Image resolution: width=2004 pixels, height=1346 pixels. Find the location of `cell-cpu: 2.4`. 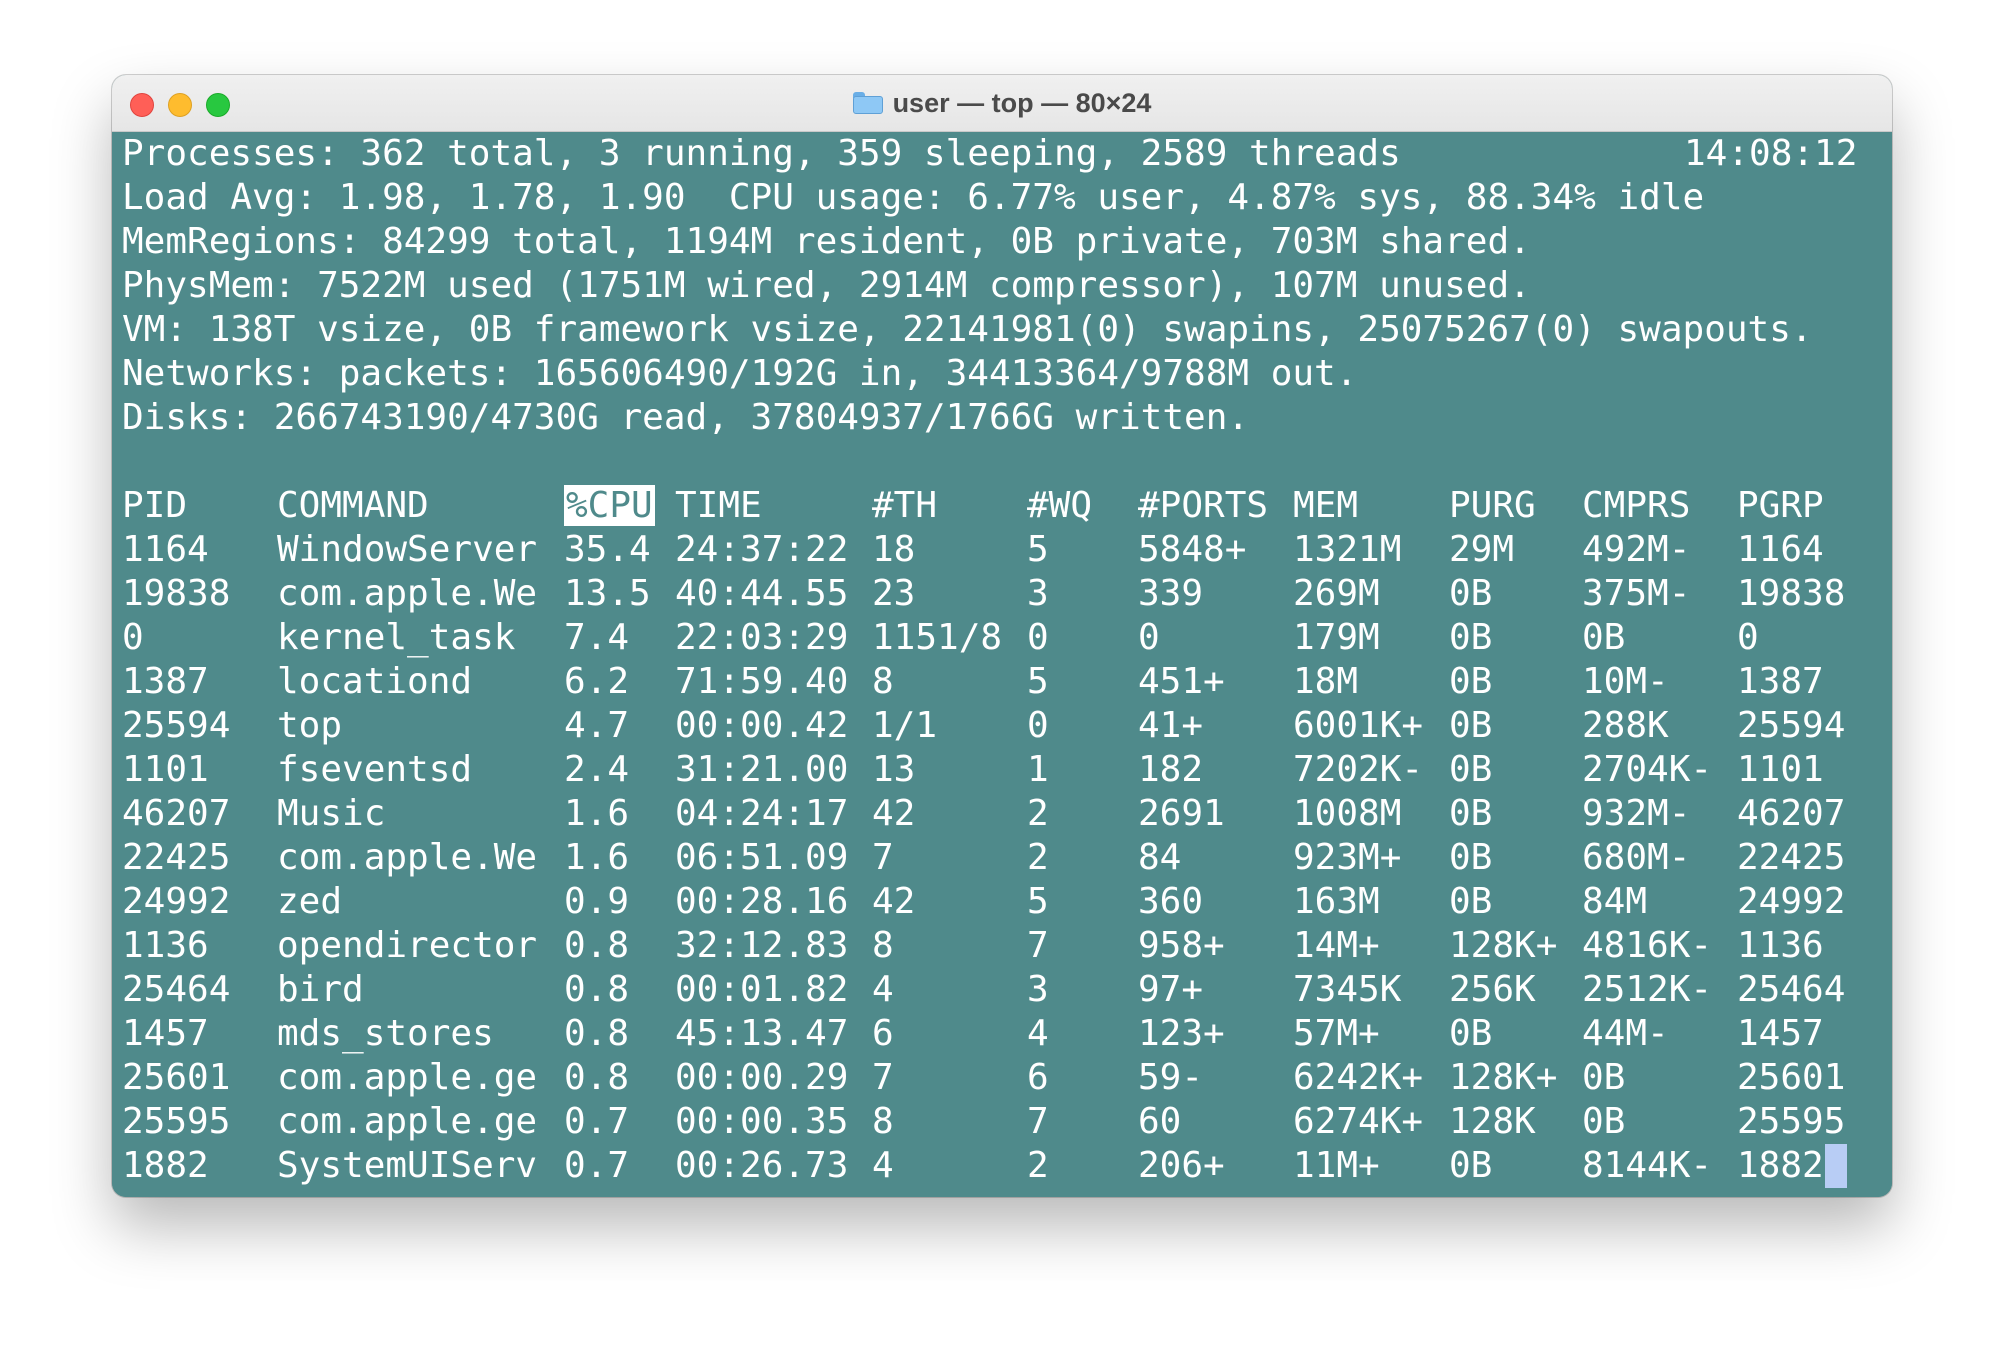

cell-cpu: 2.4 is located at coordinates (597, 769).